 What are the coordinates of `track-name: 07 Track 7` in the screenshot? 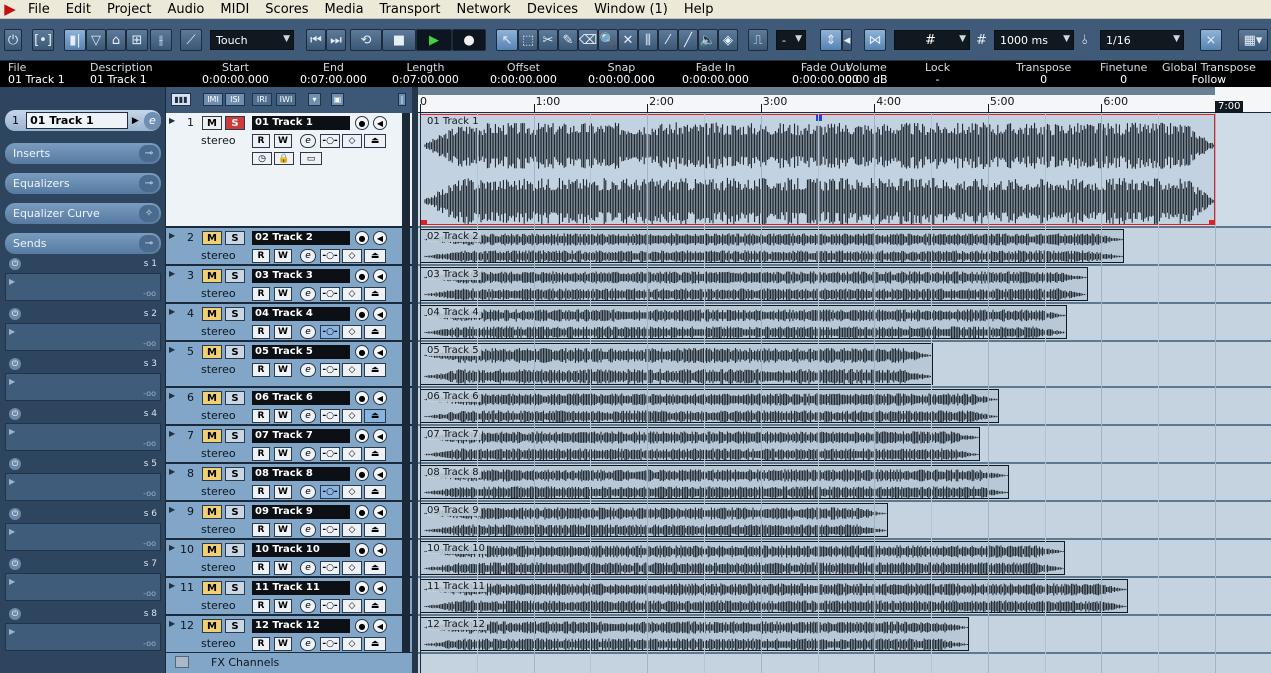 It's located at (301, 436).